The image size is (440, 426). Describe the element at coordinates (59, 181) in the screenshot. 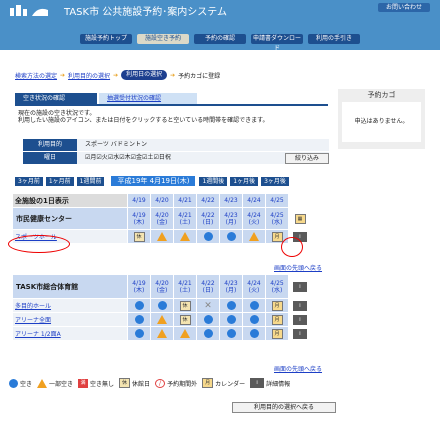

I see `prev-1-month-button: 1ヶ月前` at that location.